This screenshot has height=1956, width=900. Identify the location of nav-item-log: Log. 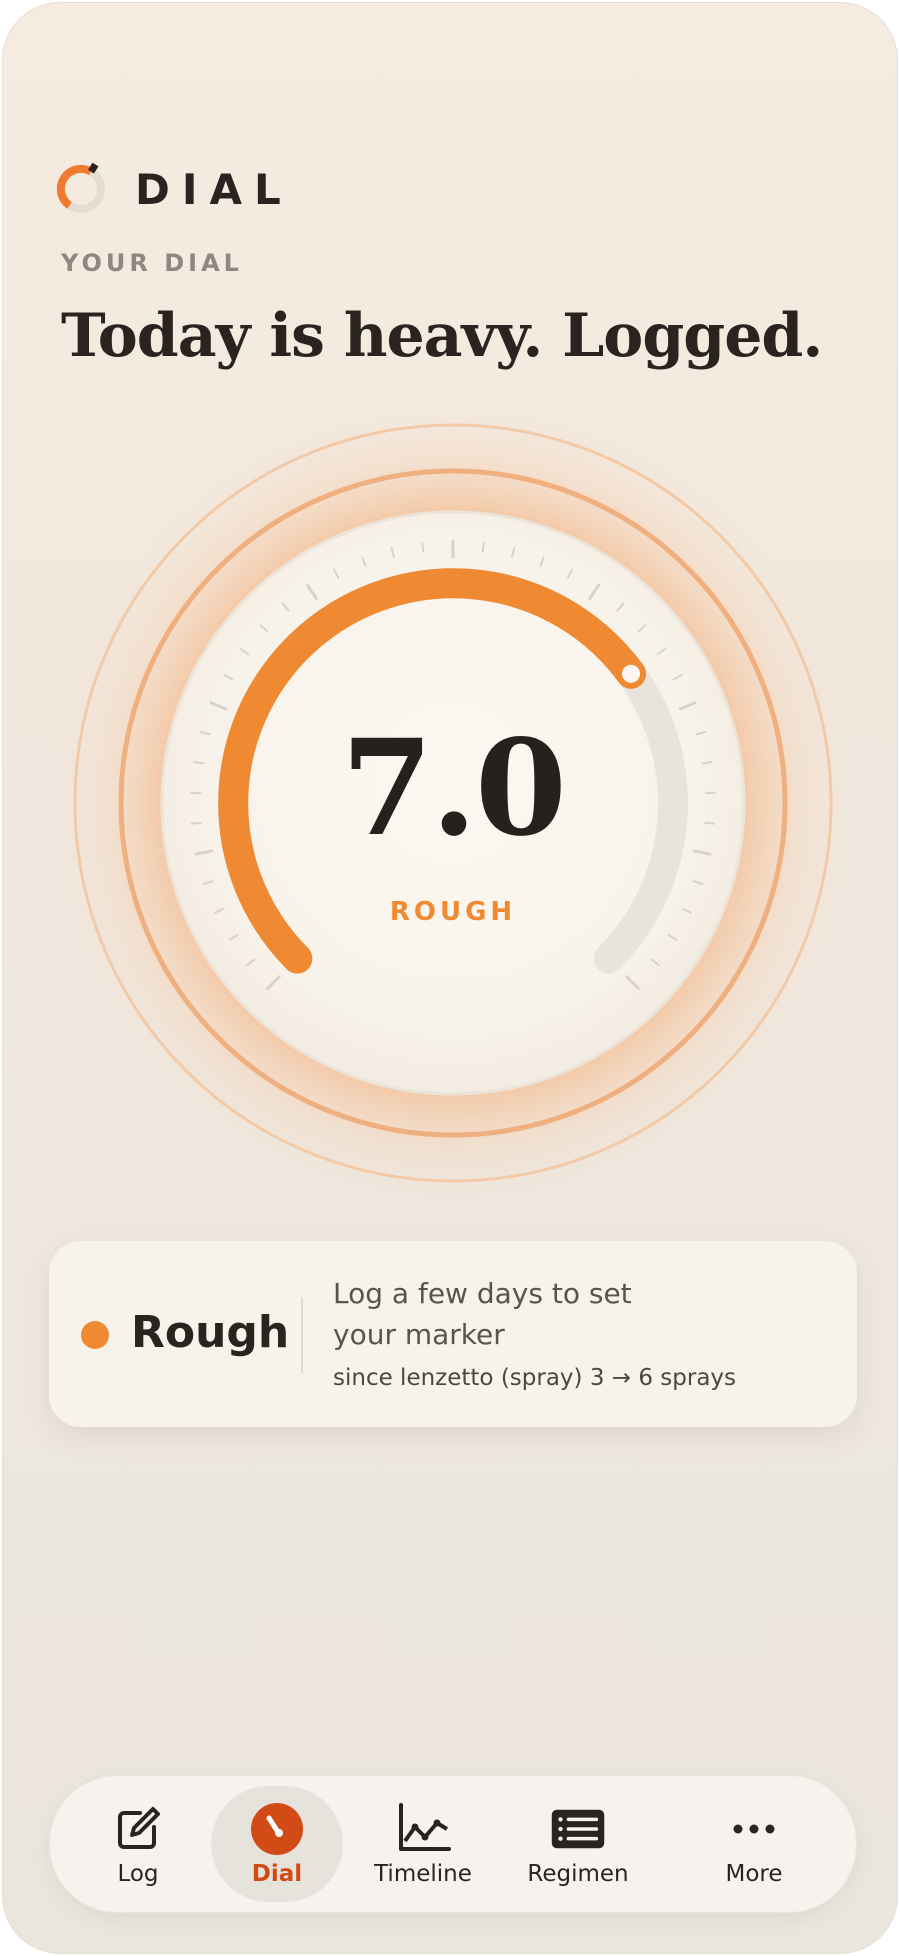
(138, 1844).